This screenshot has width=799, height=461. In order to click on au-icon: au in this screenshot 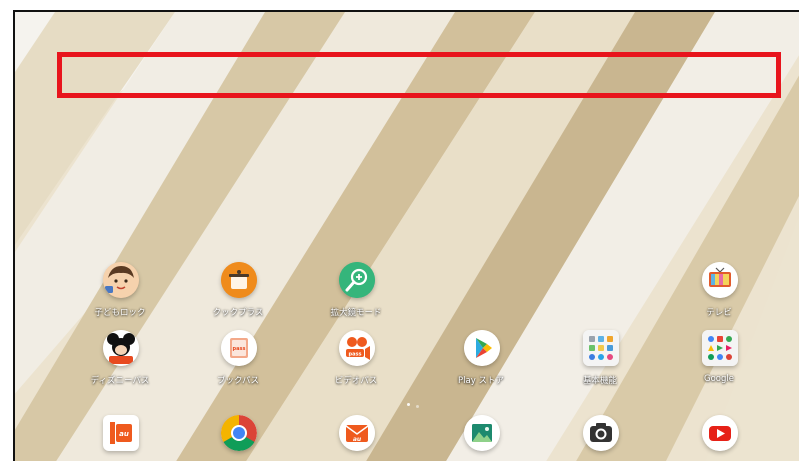, I will do `click(121, 433)`.